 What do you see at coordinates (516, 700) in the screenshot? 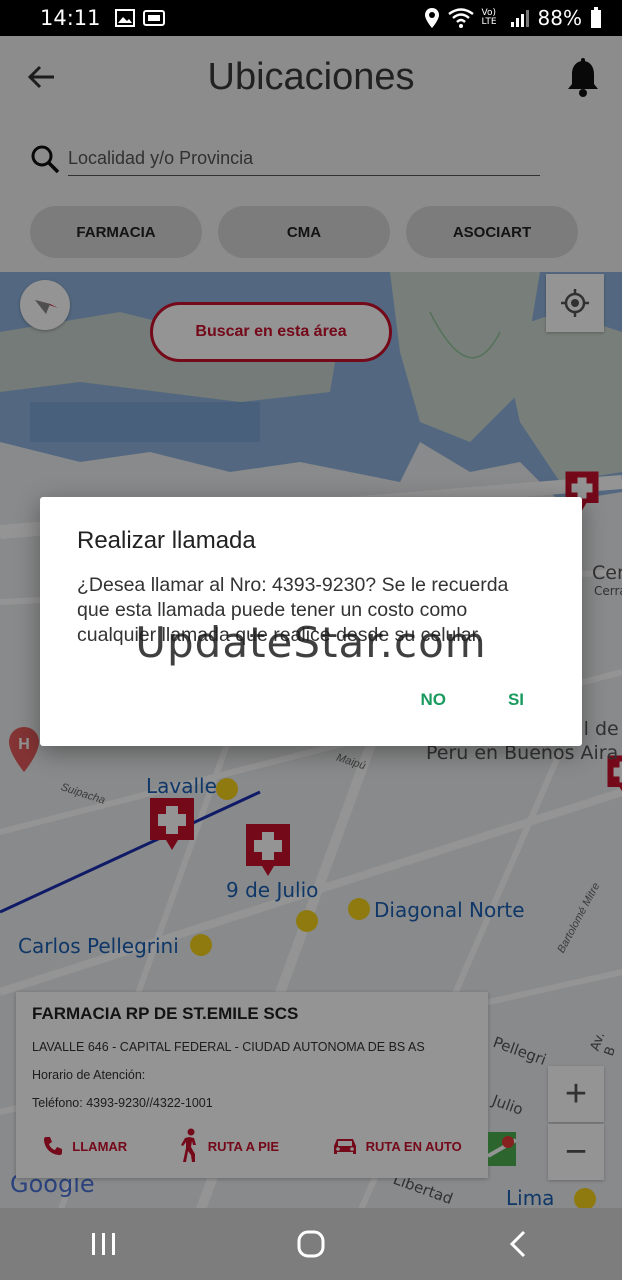
I see `dialog-yes-button: SI` at bounding box center [516, 700].